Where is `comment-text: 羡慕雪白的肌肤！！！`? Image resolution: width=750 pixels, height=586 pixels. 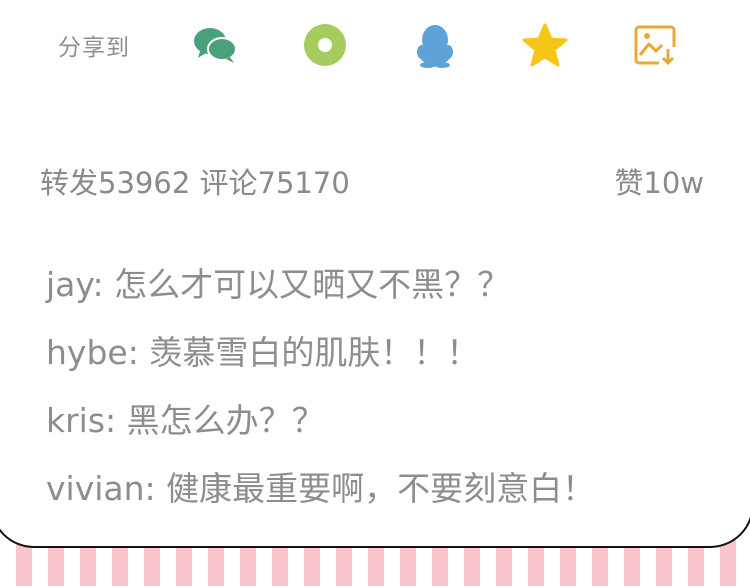
comment-text: 羡慕雪白的肌肤！！！ is located at coordinates (314, 352).